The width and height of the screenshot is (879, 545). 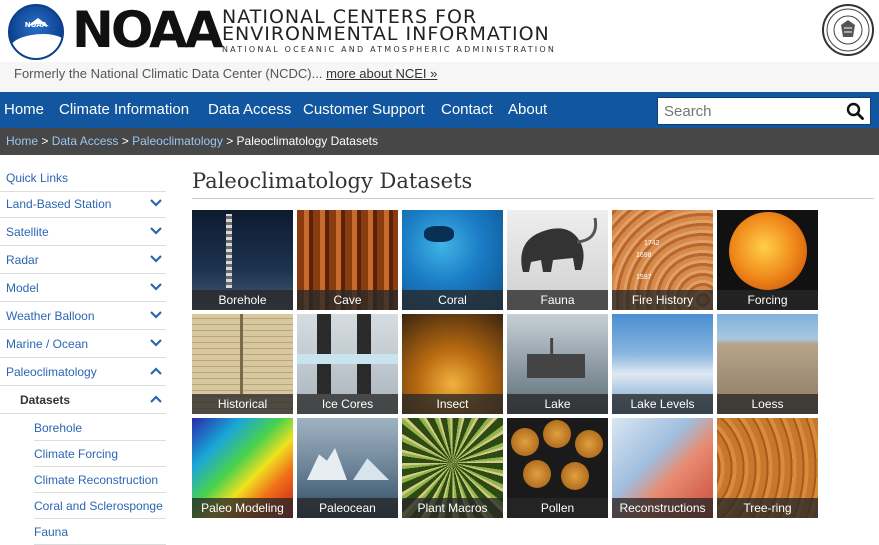 What do you see at coordinates (750, 111) in the screenshot?
I see `search-input` at bounding box center [750, 111].